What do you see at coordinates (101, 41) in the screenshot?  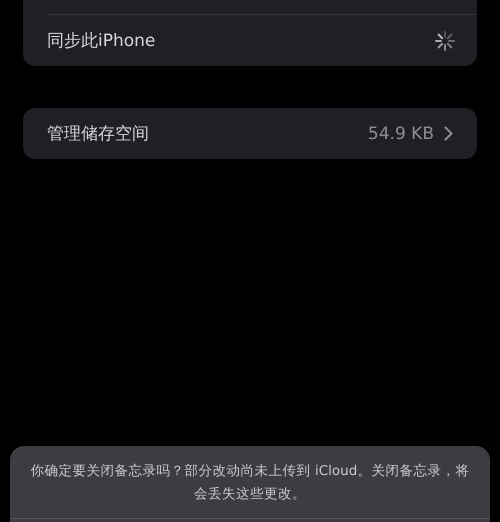 I see `sync-label: 同步此iPhone` at bounding box center [101, 41].